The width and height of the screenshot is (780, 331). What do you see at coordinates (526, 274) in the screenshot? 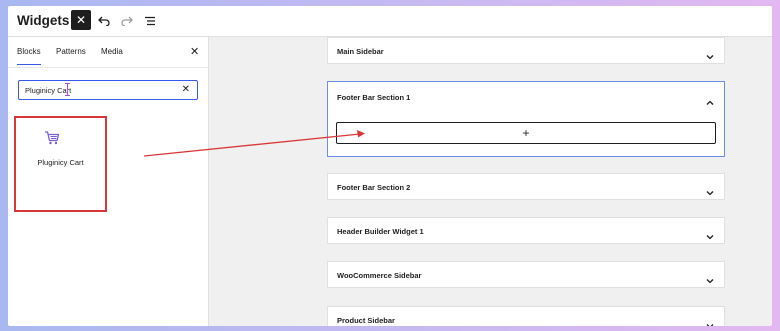
I see `widget-area-woocommerce-sidebar: WooCommerce Sidebar` at bounding box center [526, 274].